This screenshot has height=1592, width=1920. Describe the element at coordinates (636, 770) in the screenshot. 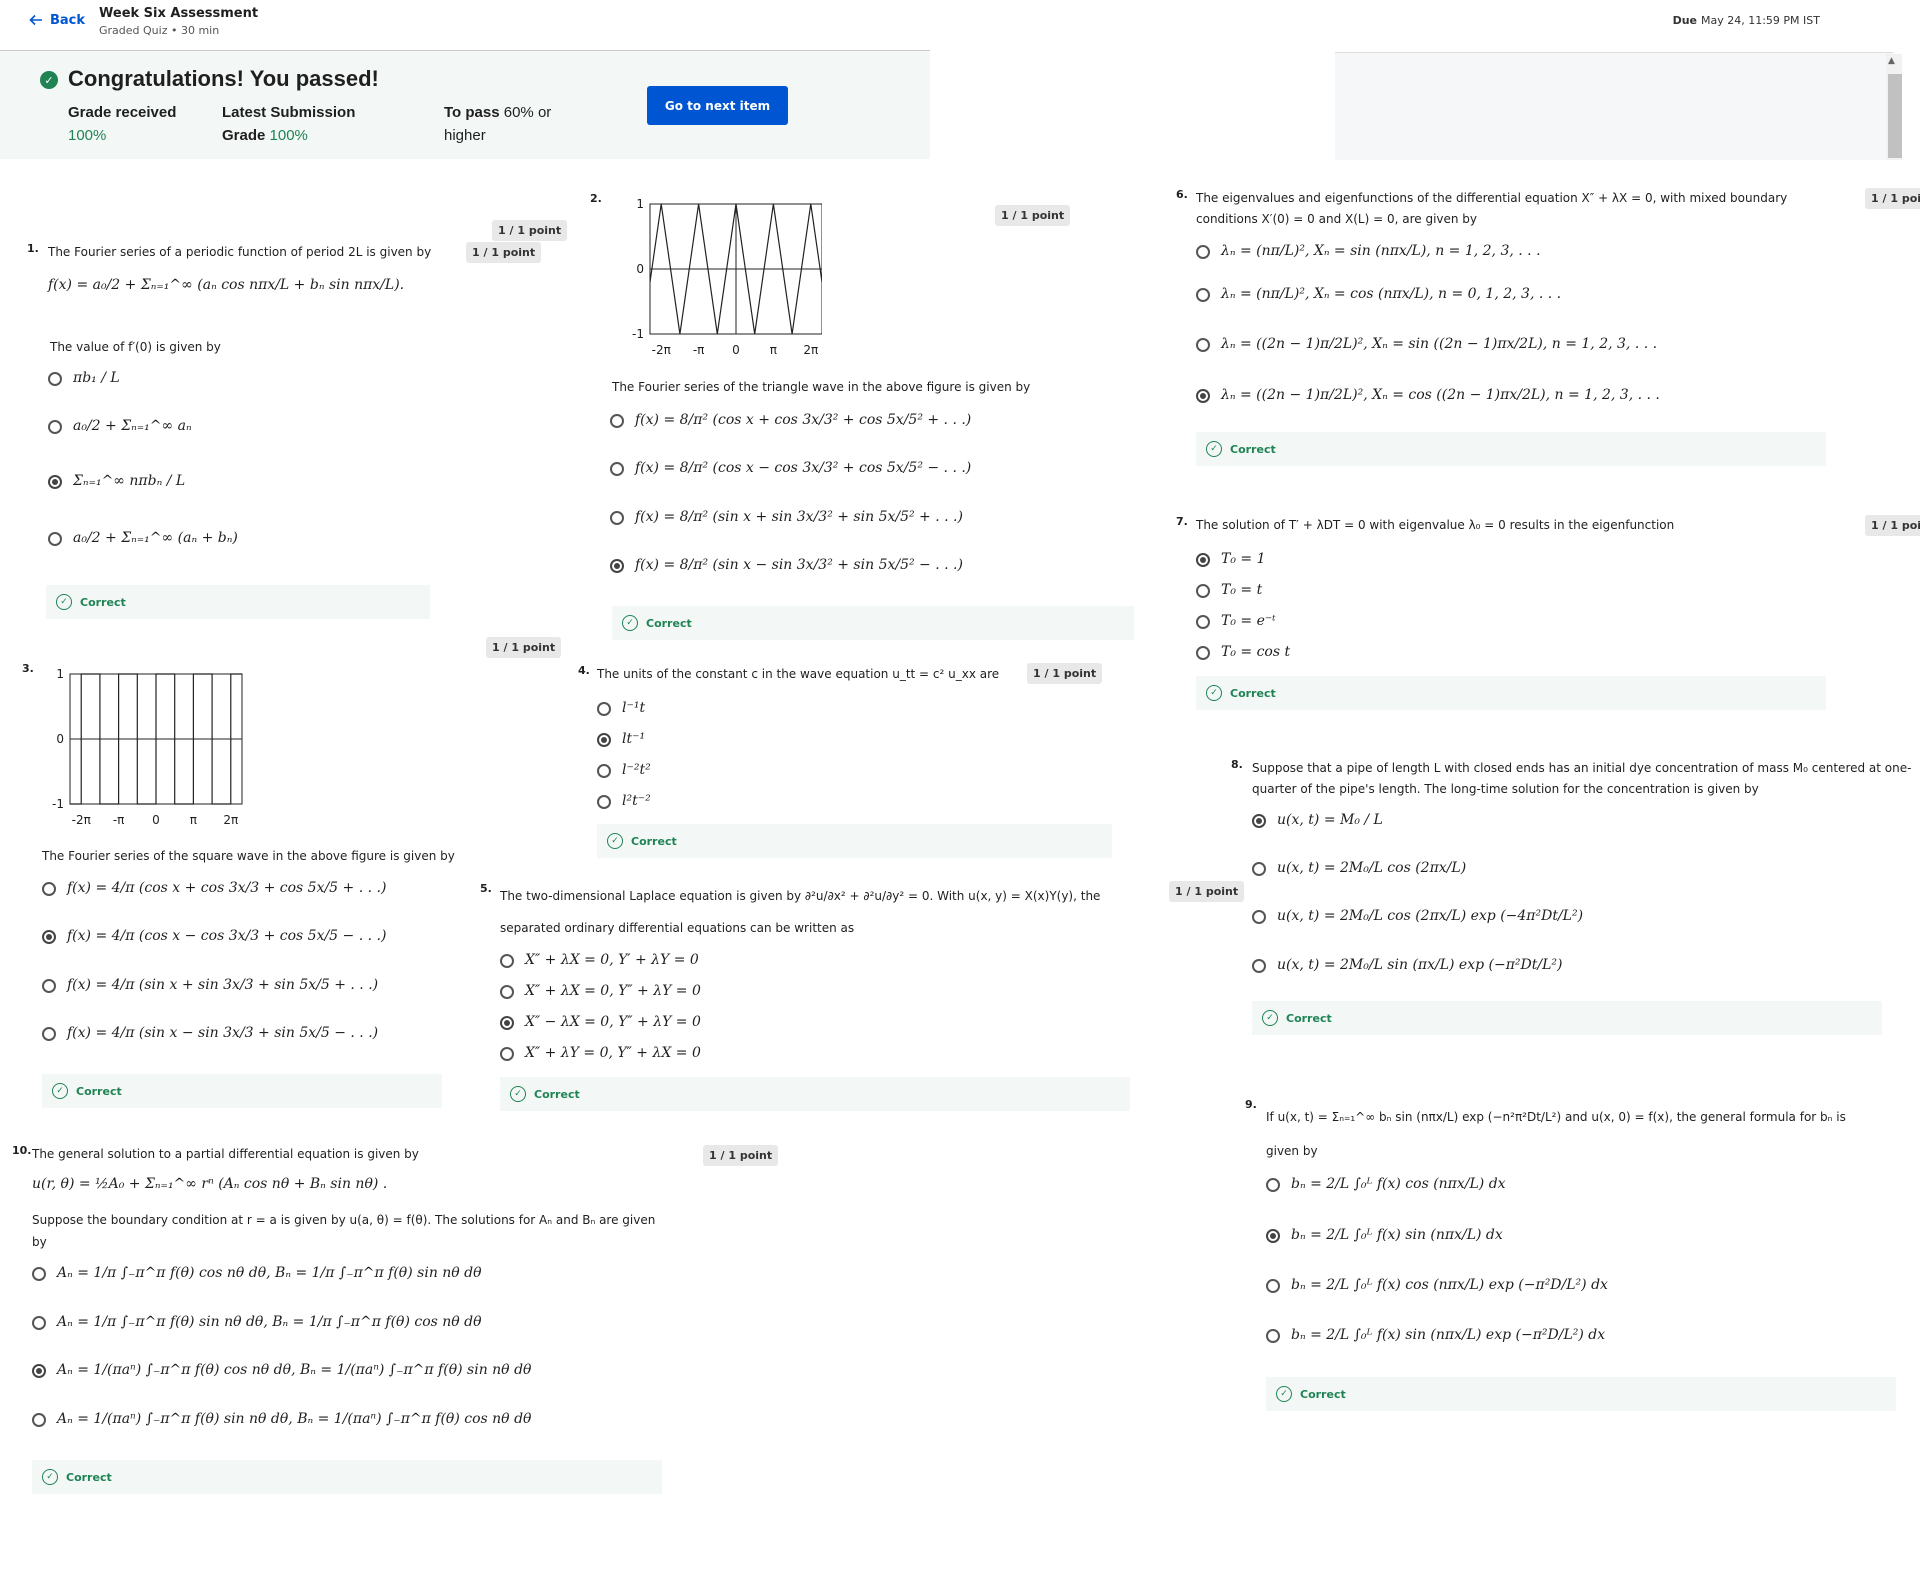

I see `answer-option: l⁻²t²` at that location.